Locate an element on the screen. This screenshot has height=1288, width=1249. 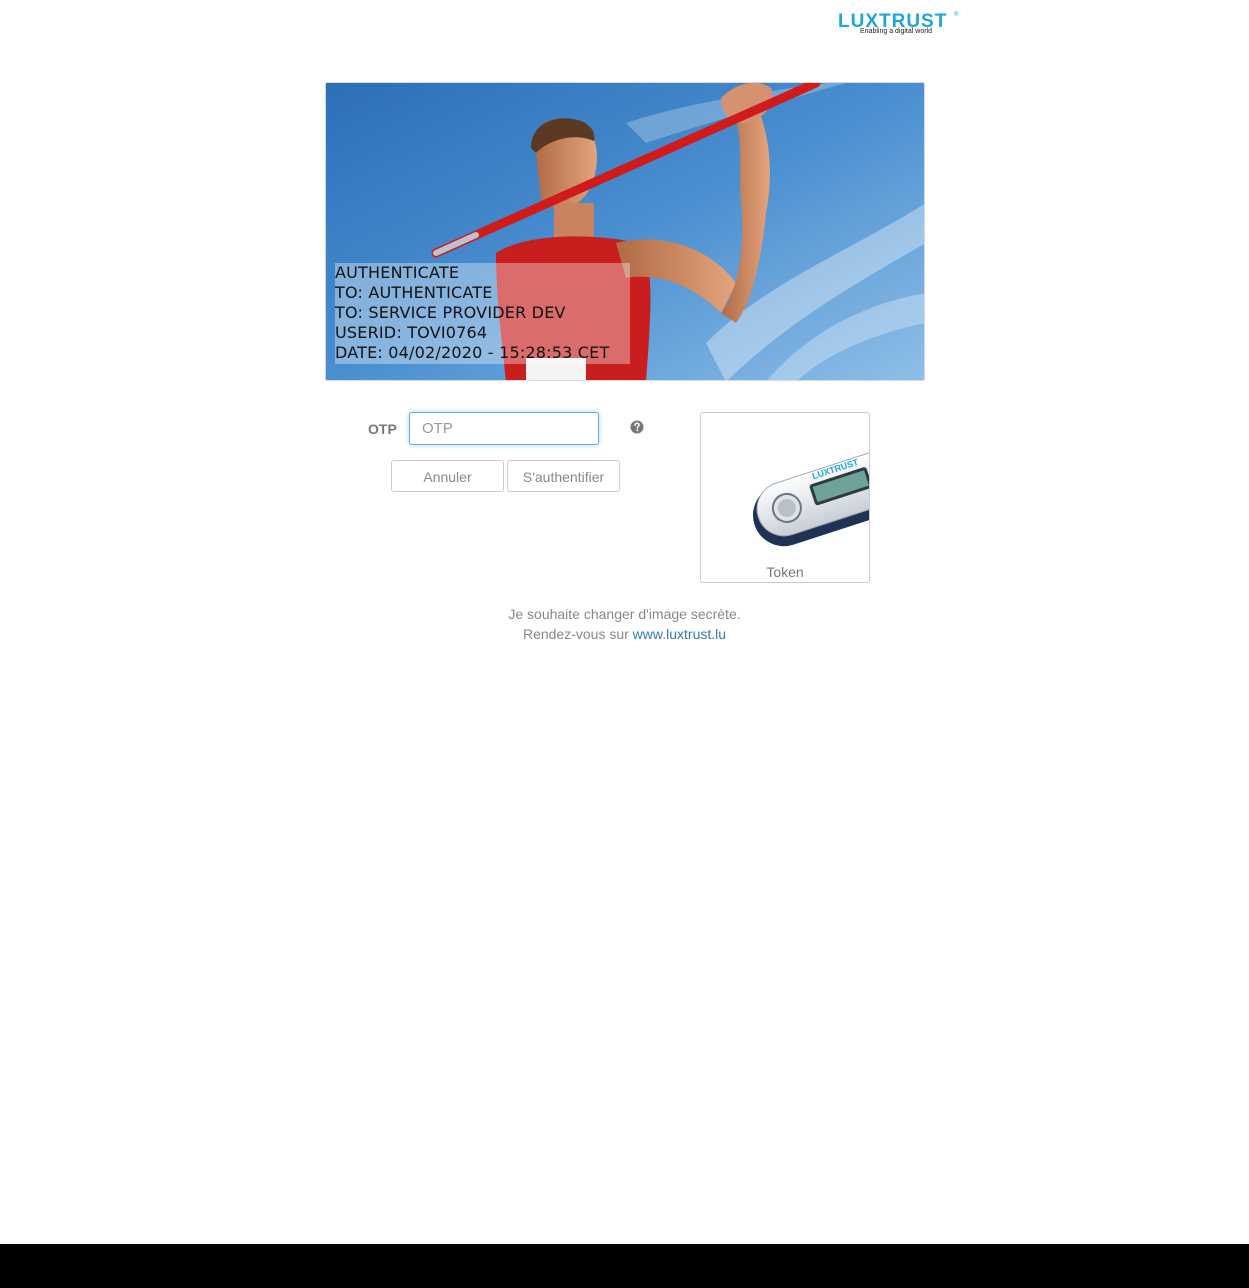
token-device-icon: LUXTRUST is located at coordinates (810, 496).